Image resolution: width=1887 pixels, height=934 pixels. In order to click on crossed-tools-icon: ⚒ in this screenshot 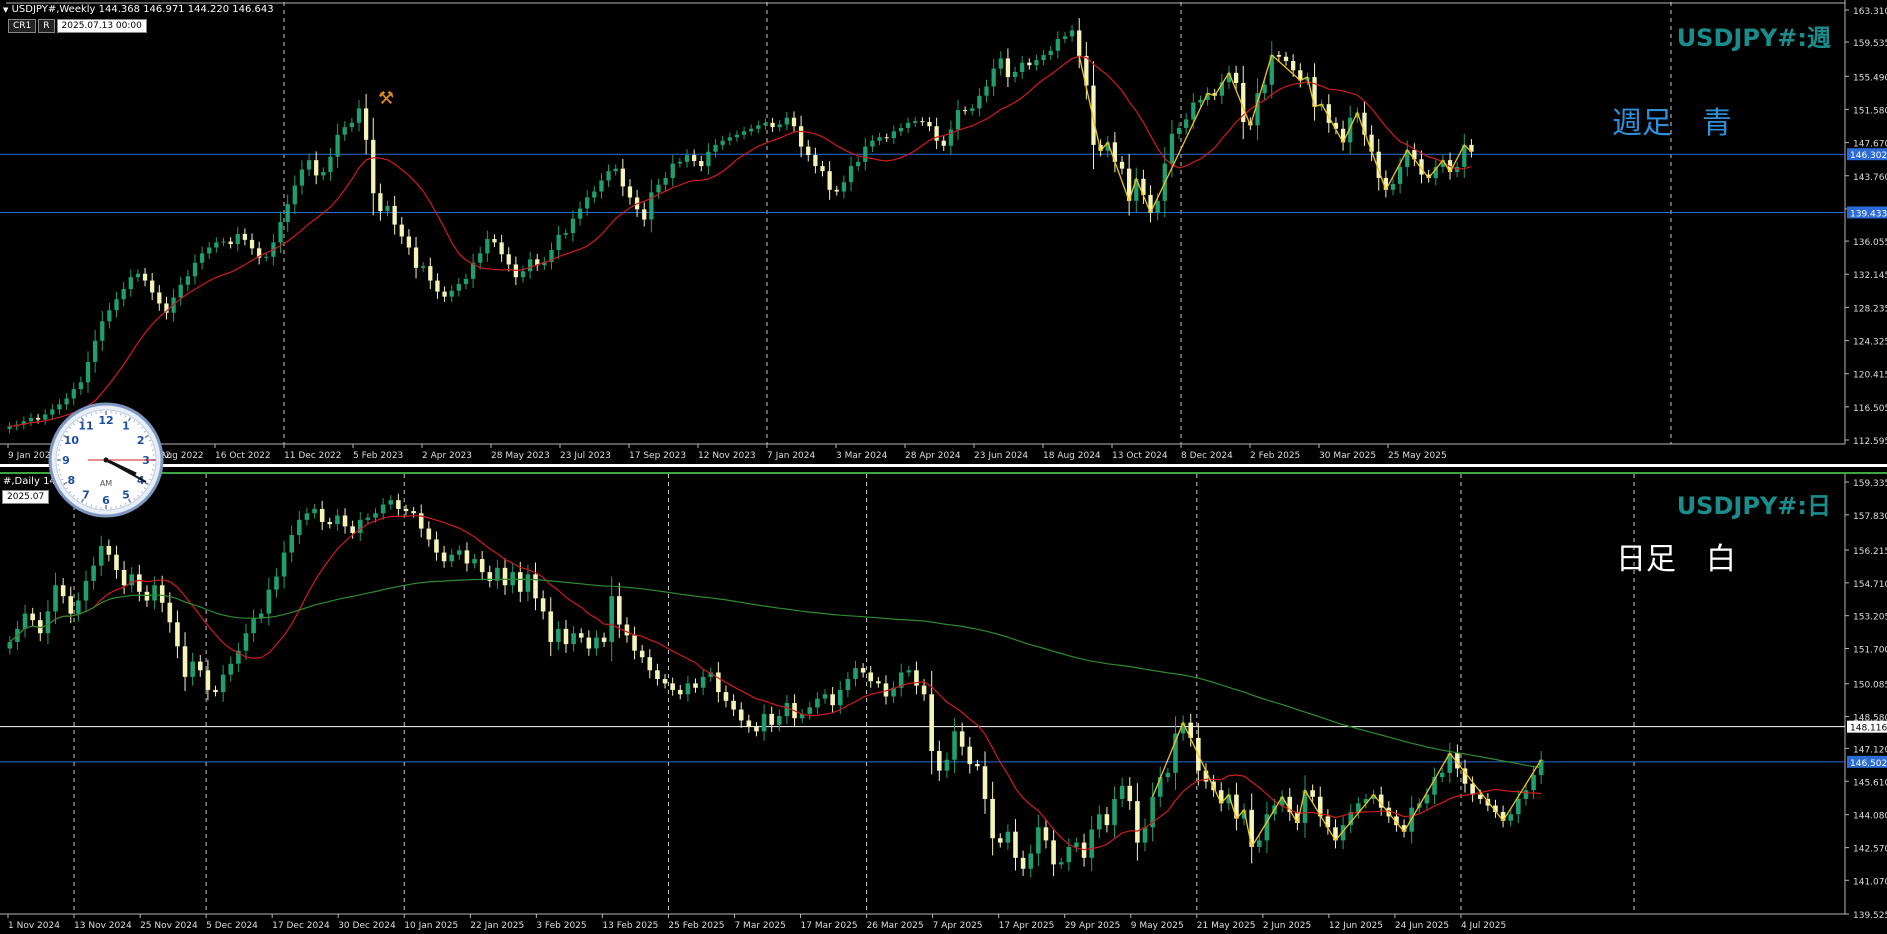, I will do `click(386, 98)`.